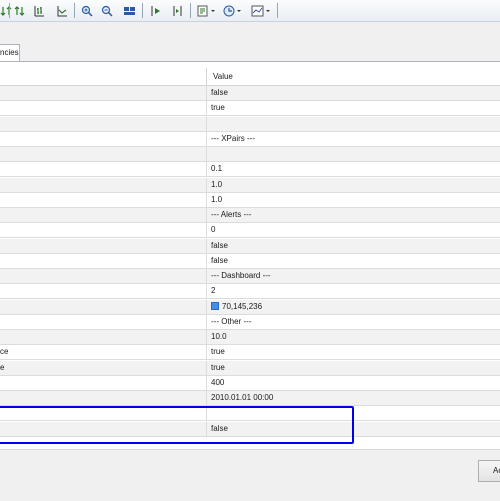  I want to click on header-variable-column, so click(103, 76).